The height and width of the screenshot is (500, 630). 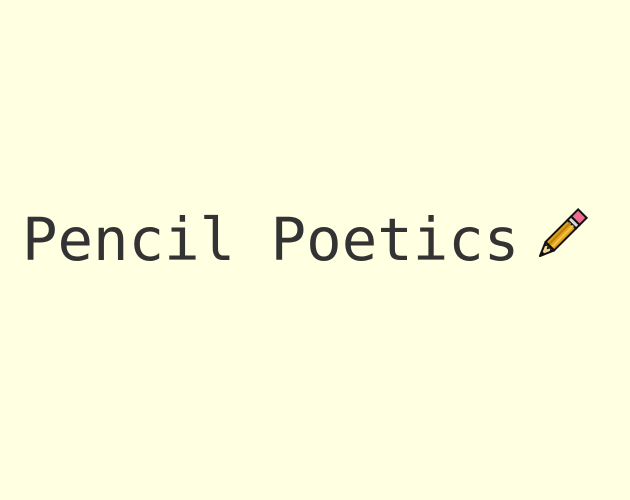 I want to click on pencil-icon, so click(x=563, y=232).